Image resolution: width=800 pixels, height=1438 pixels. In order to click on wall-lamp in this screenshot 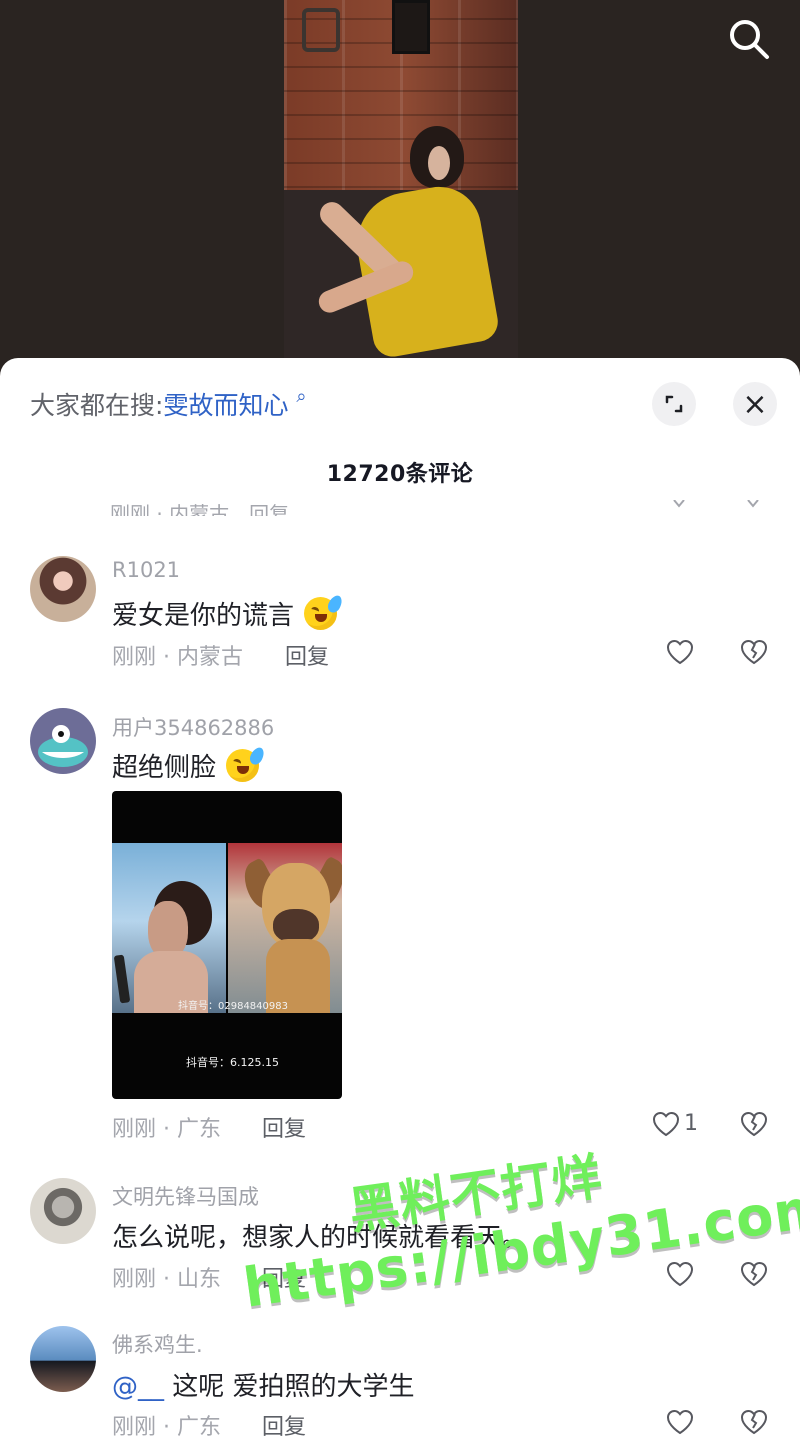, I will do `click(321, 30)`.